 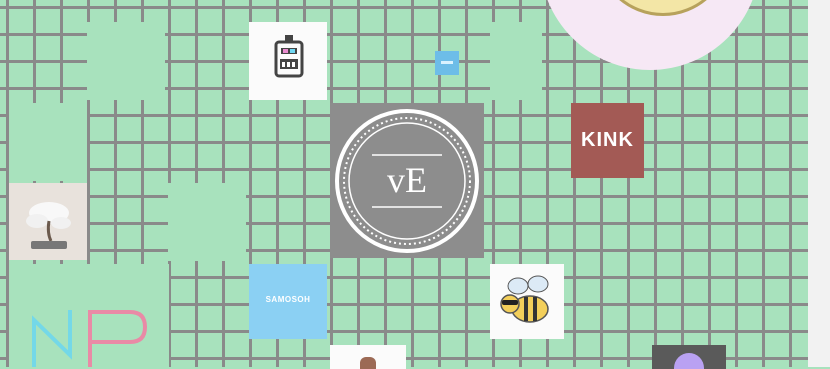 I want to click on samosoh-tile: SAMOSOH, so click(x=288, y=301).